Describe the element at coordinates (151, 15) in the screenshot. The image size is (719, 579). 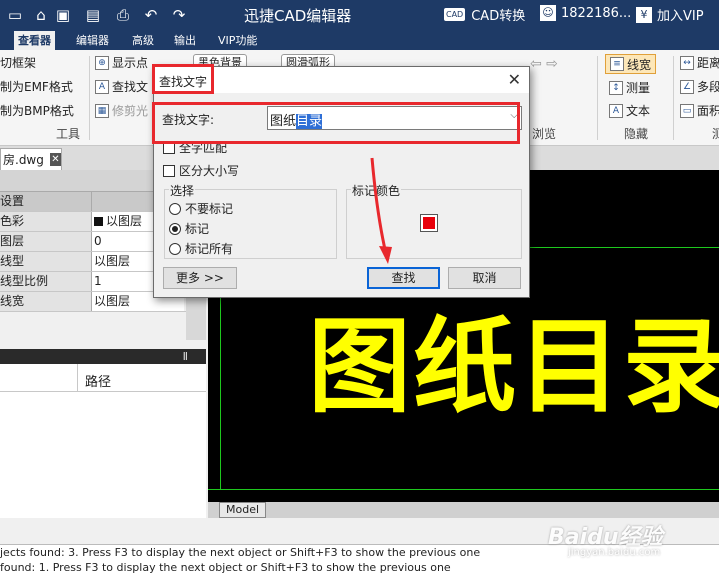
I see `undo-icon: ↶` at that location.